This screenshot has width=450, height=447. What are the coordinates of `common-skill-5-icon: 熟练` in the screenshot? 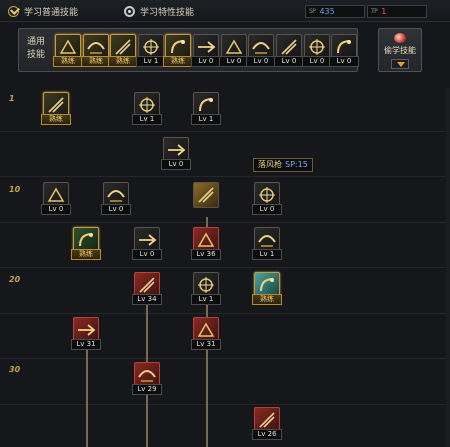 It's located at (178, 51).